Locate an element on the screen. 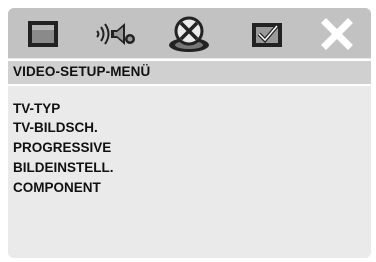 The image size is (376, 262). menu-item-progressive: PROGRESSIVE is located at coordinates (62, 147).